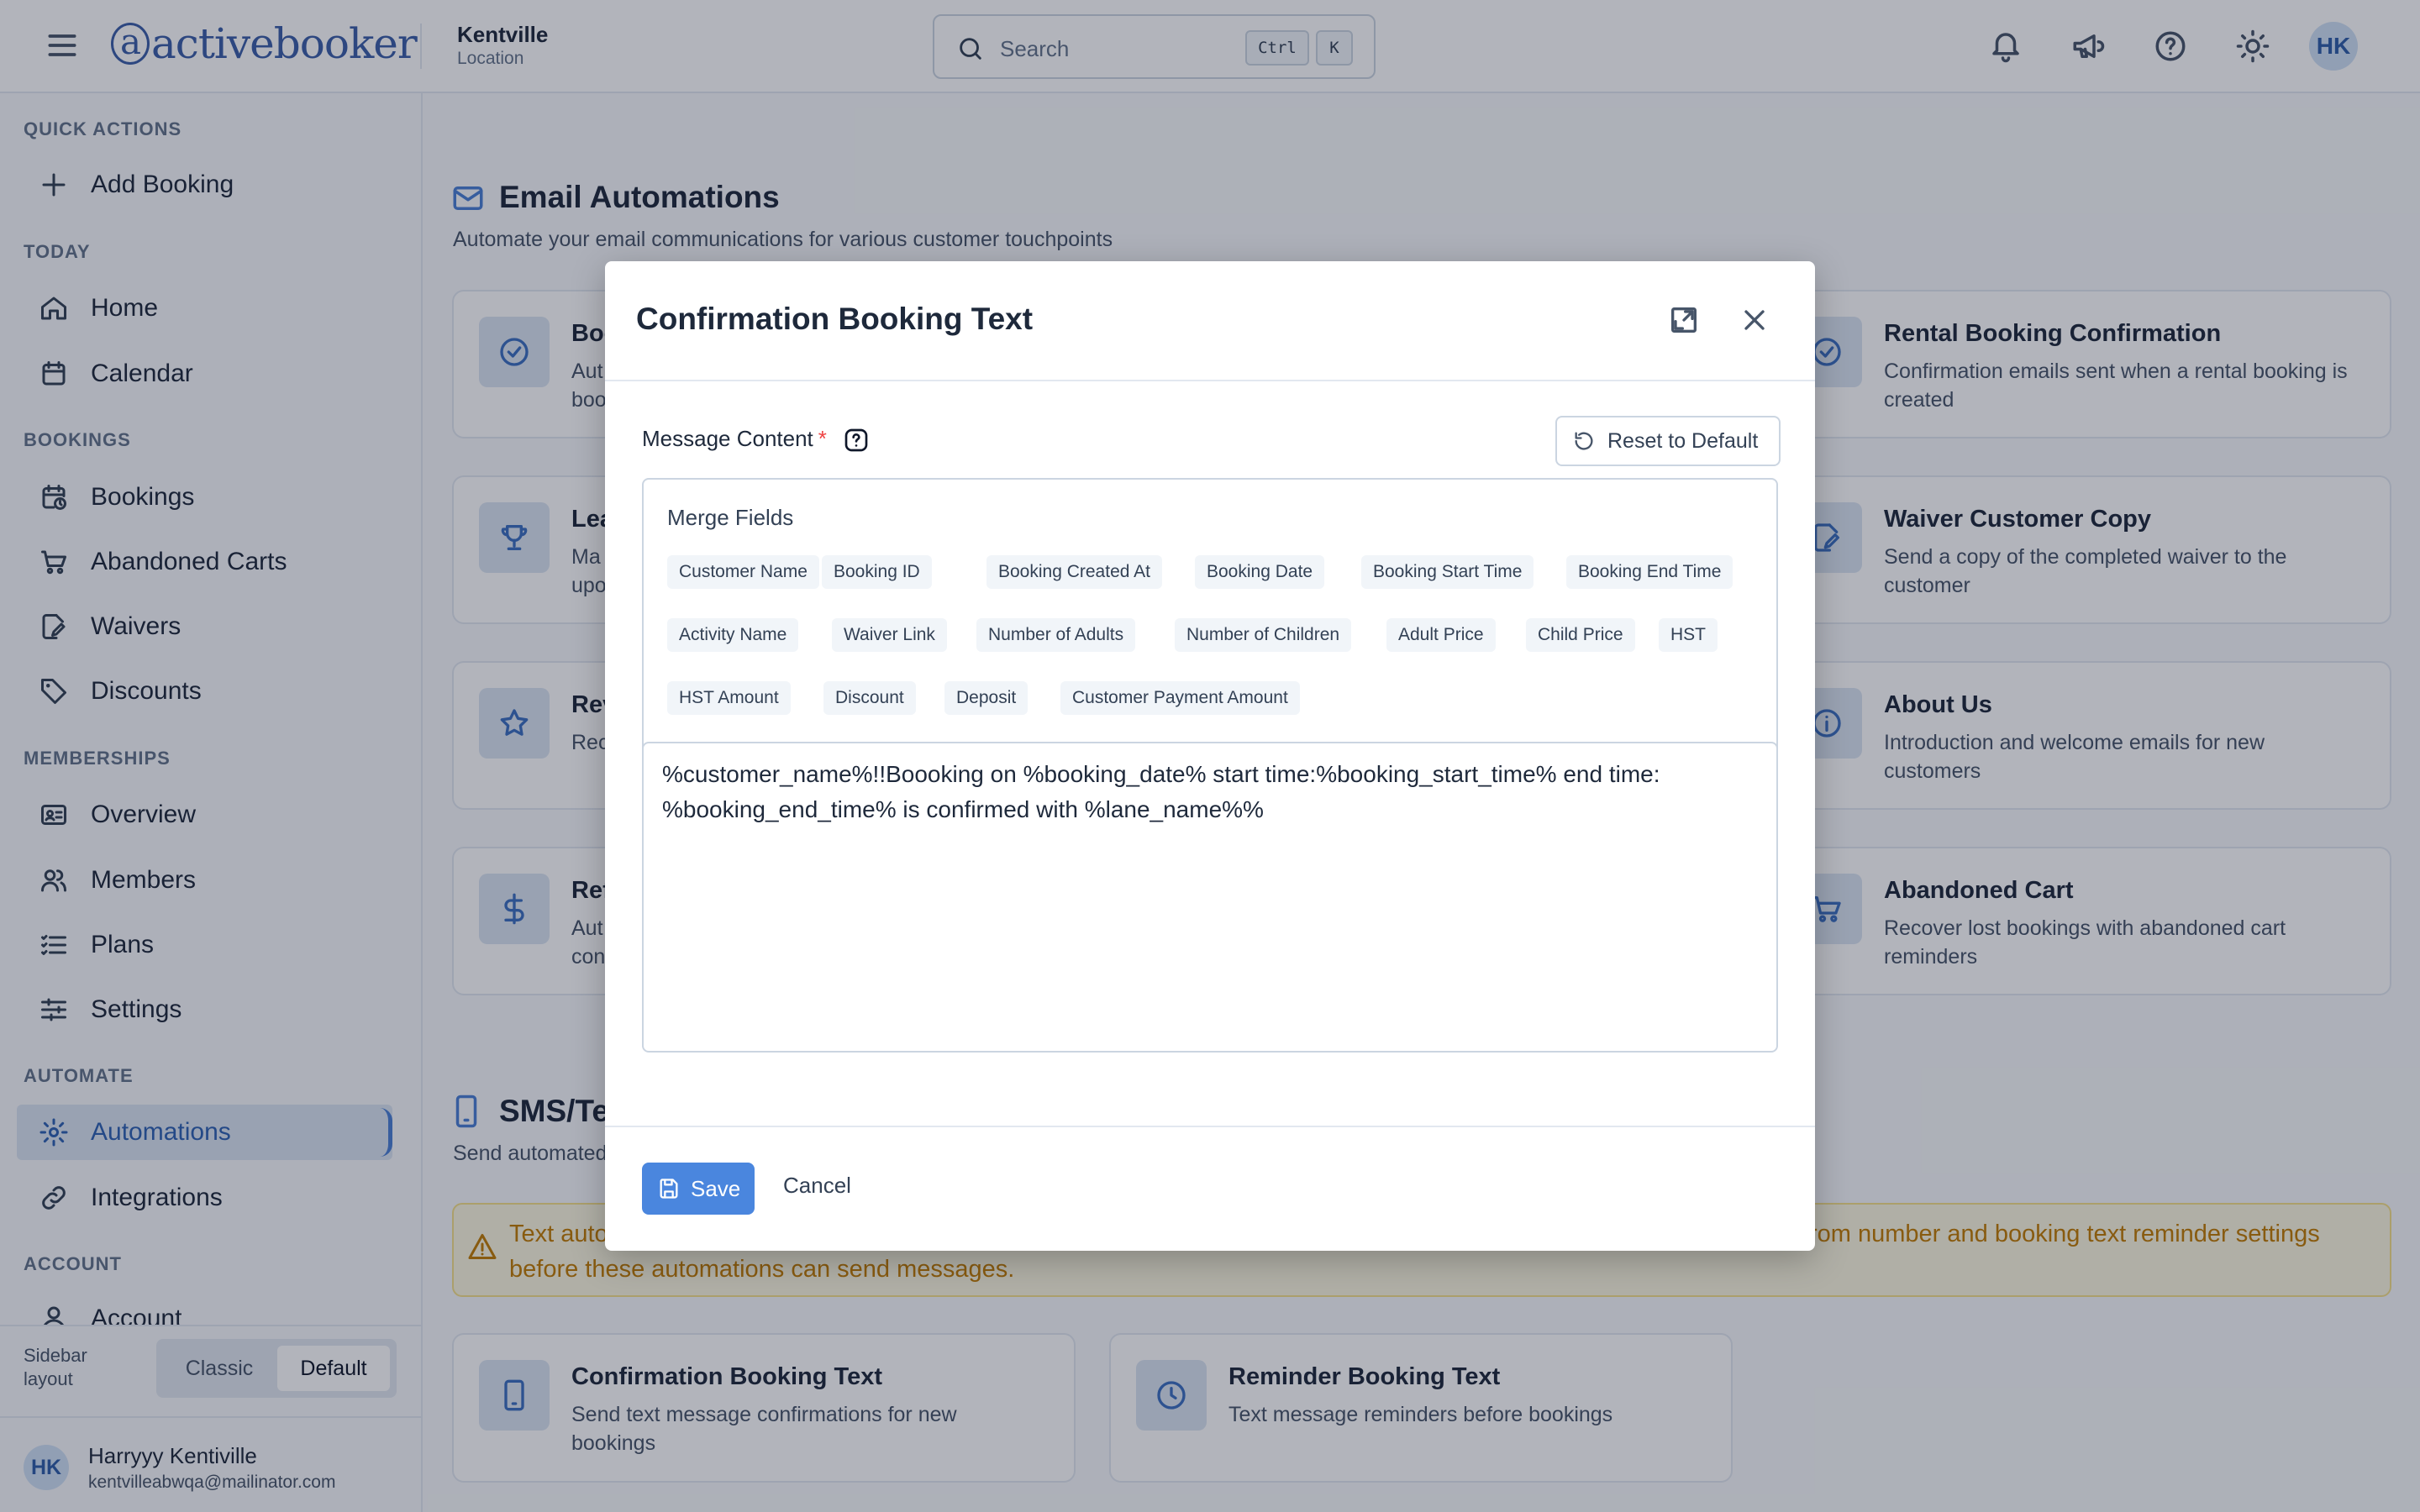 This screenshot has height=1512, width=2420. What do you see at coordinates (1180, 698) in the screenshot?
I see `merge-field-chip: Customer Payment Amount` at bounding box center [1180, 698].